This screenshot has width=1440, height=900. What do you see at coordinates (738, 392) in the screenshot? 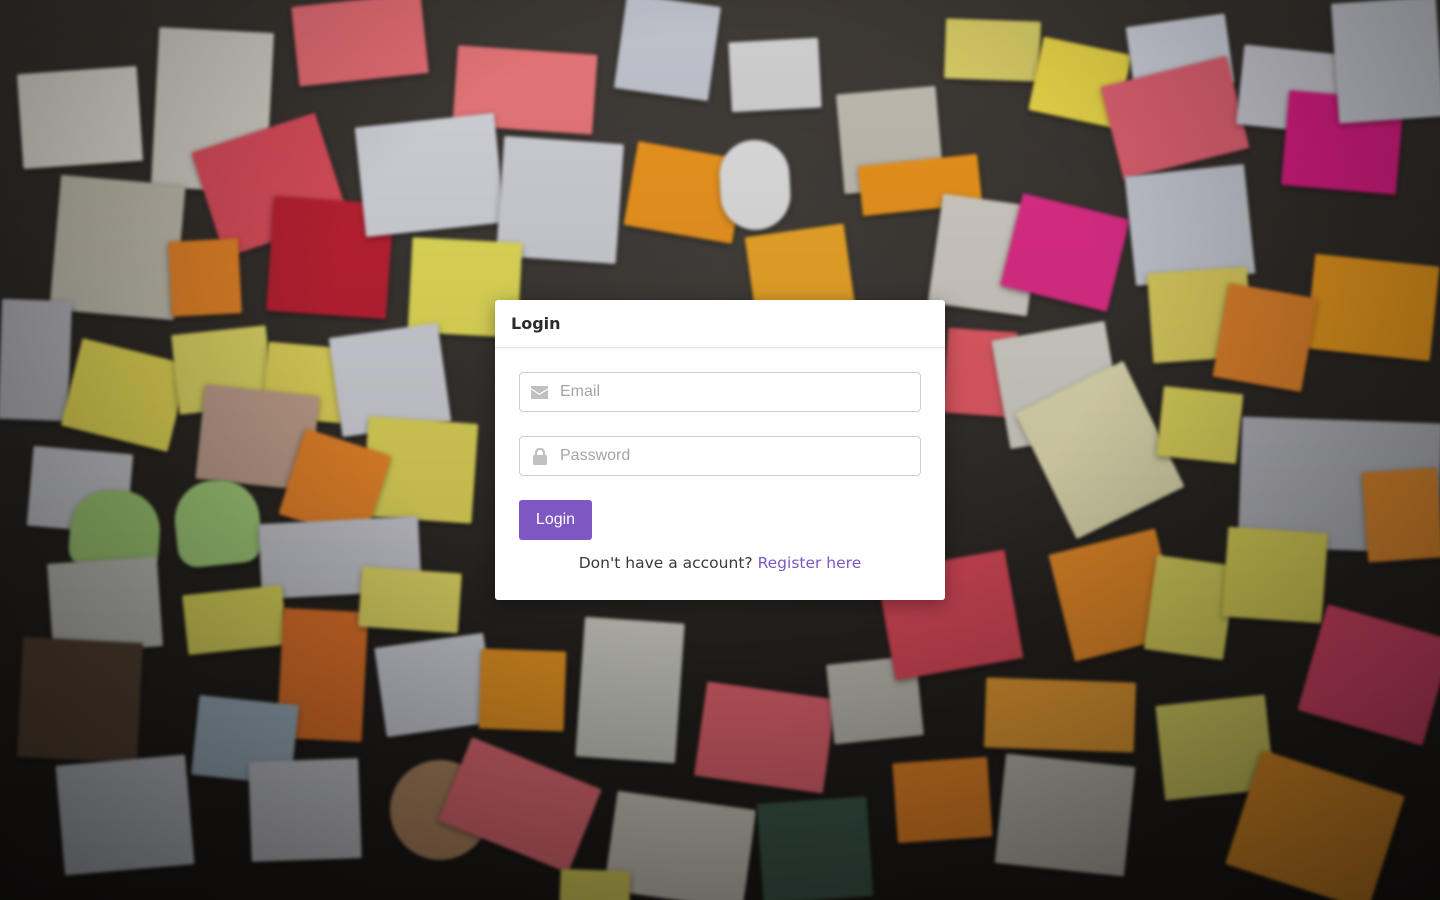
I see `email-input` at bounding box center [738, 392].